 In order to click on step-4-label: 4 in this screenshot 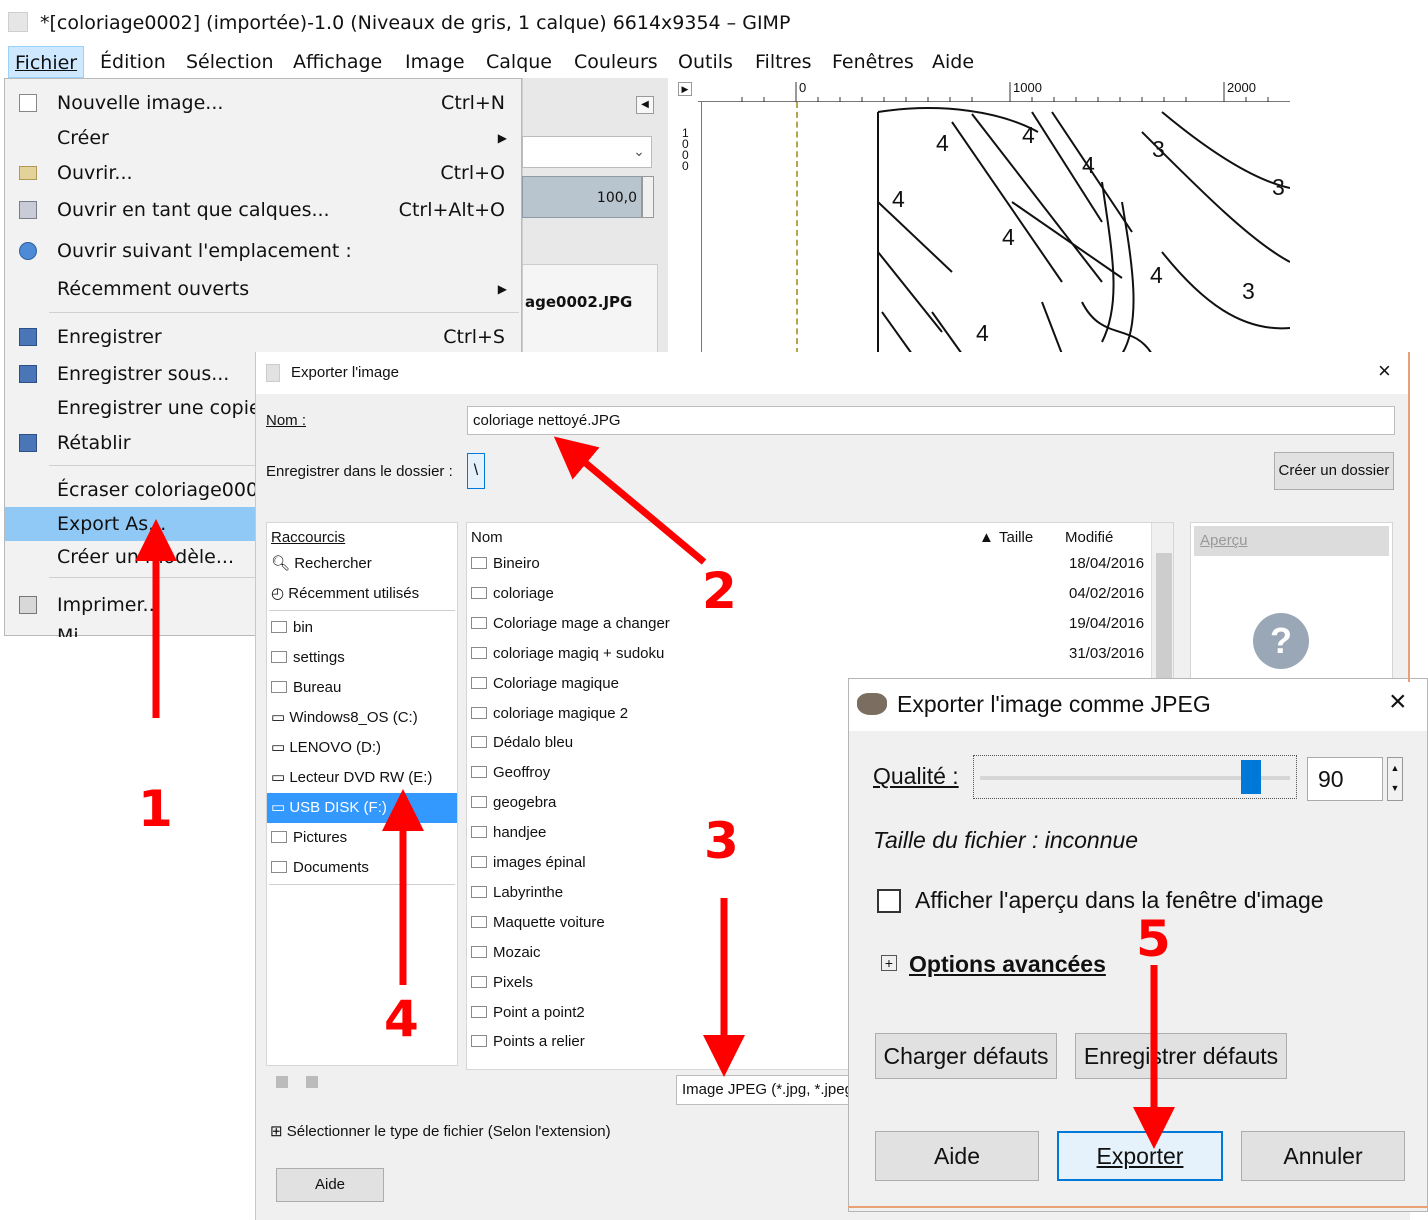, I will do `click(401, 1019)`.